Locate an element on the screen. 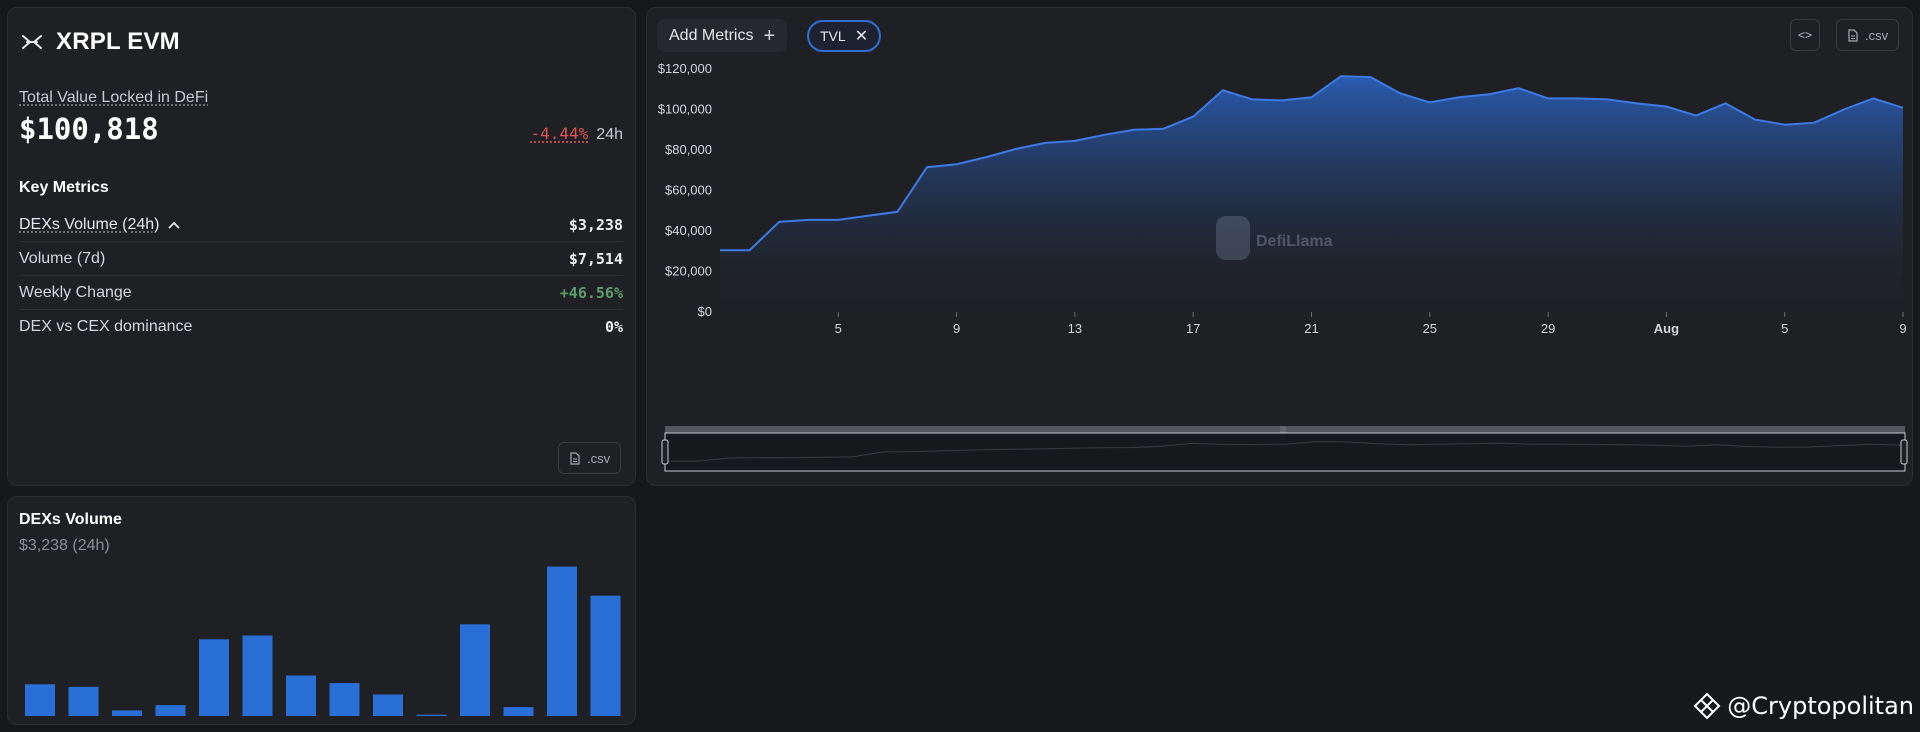 The image size is (1920, 732). y-tick-label: $40,000 is located at coordinates (688, 230).